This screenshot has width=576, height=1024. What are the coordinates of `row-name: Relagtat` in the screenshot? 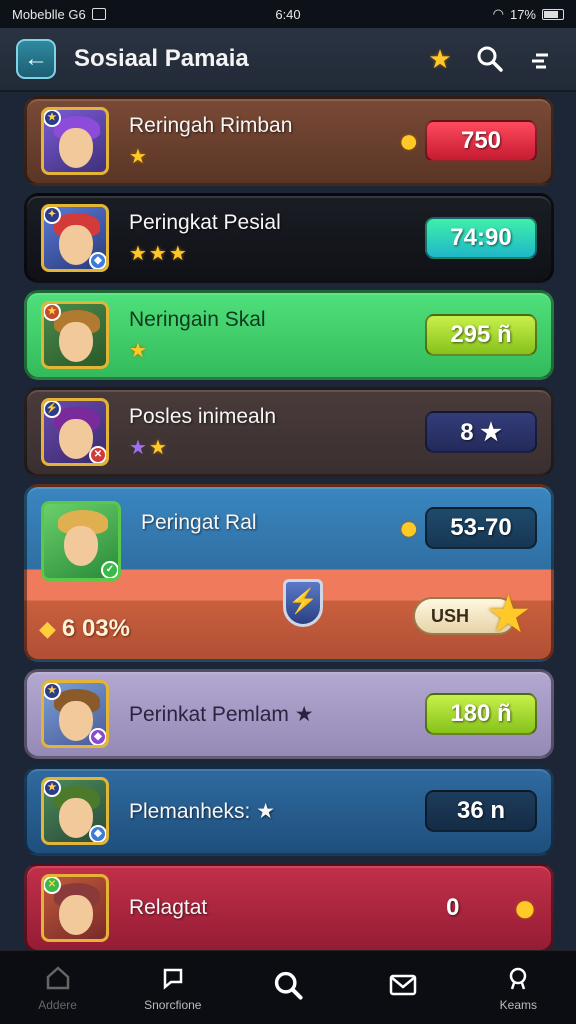 It's located at (168, 907).